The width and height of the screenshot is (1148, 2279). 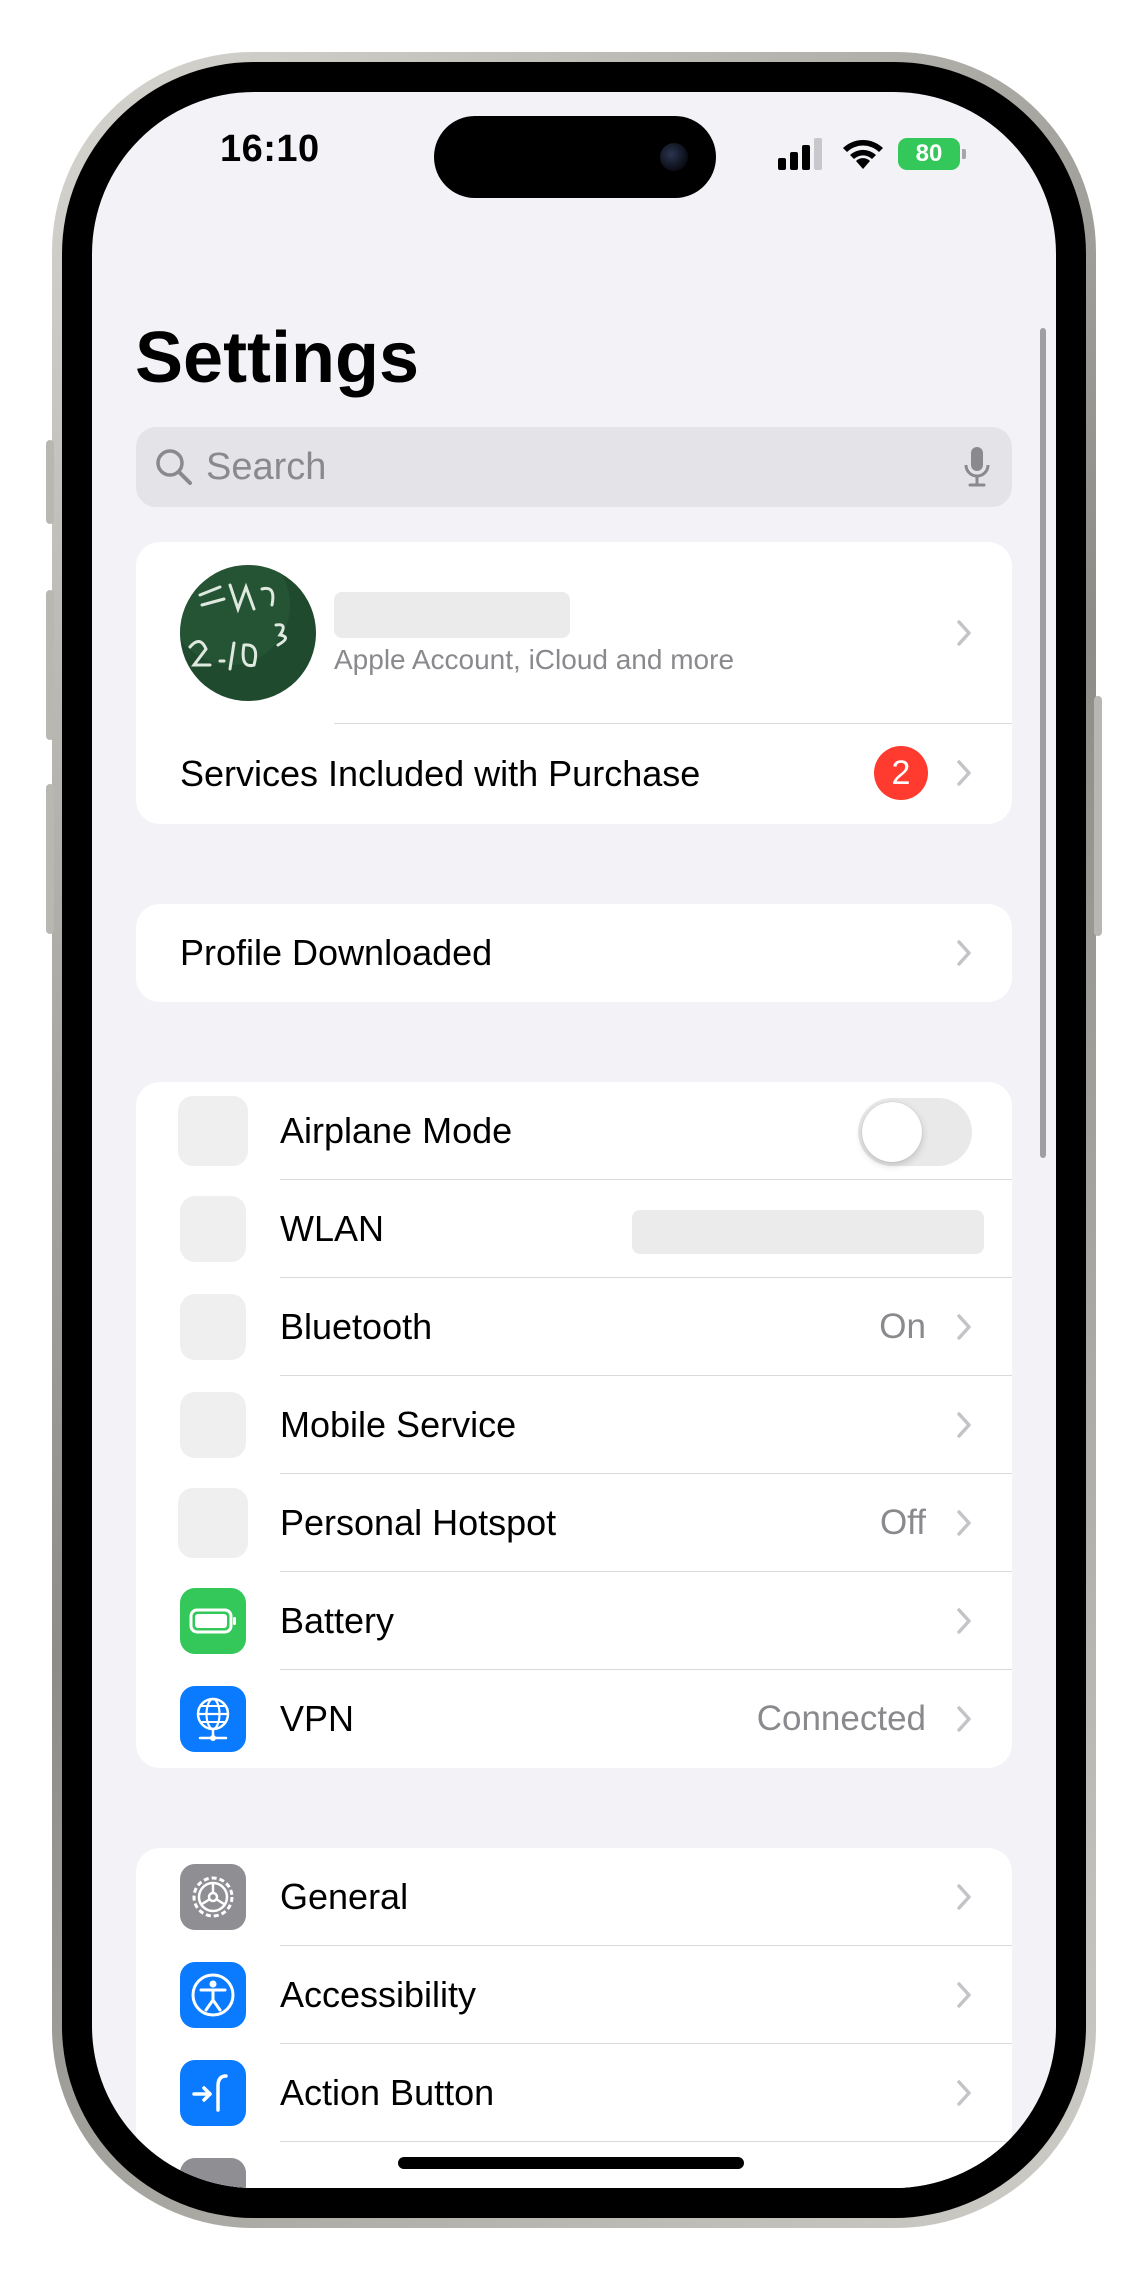 I want to click on wlan-label: WLAN, so click(x=332, y=1228).